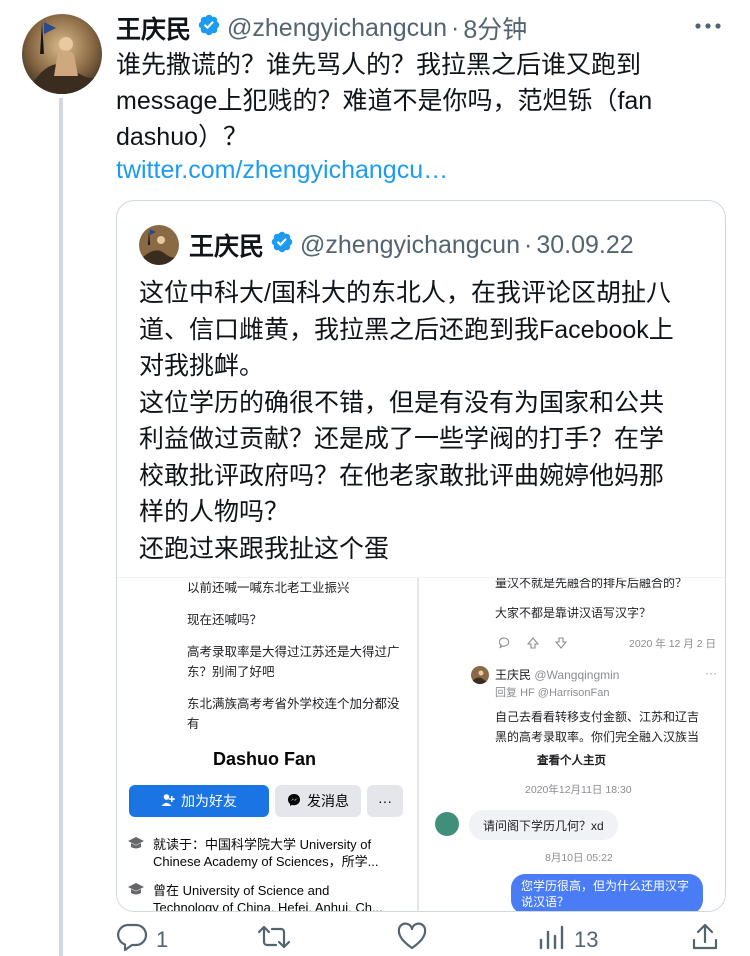 Image resolution: width=750 pixels, height=956 pixels. What do you see at coordinates (159, 245) in the screenshot?
I see `quoted-avatar` at bounding box center [159, 245].